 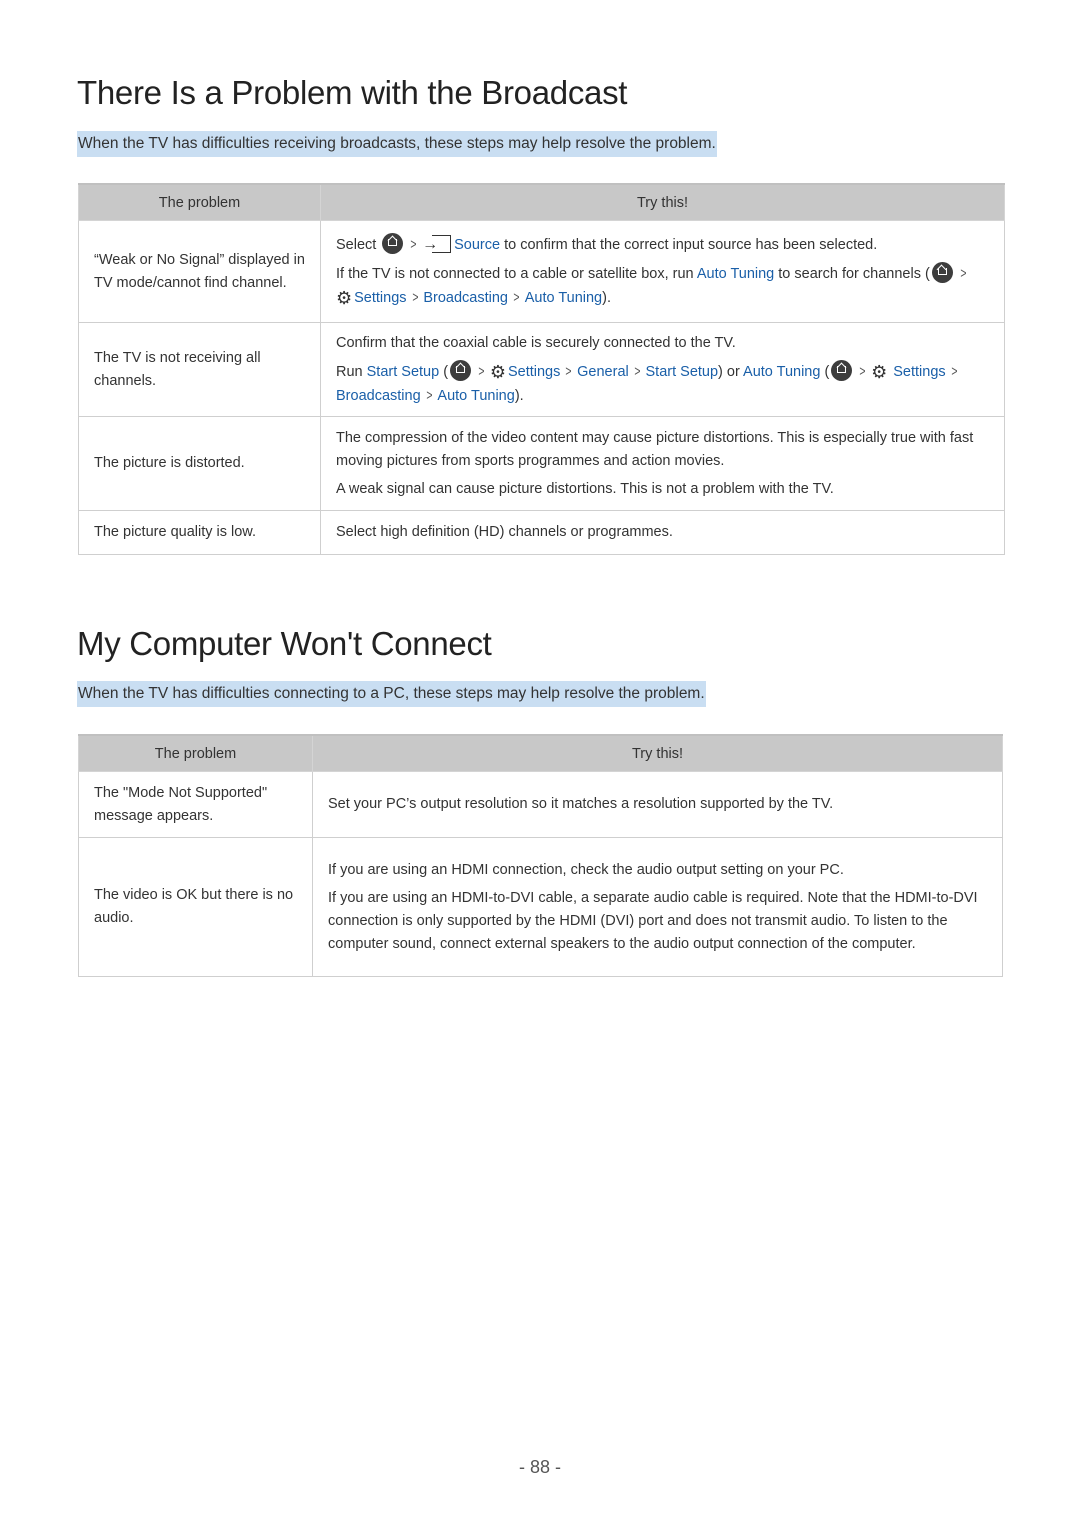 What do you see at coordinates (437, 244) in the screenshot?
I see `source-icon` at bounding box center [437, 244].